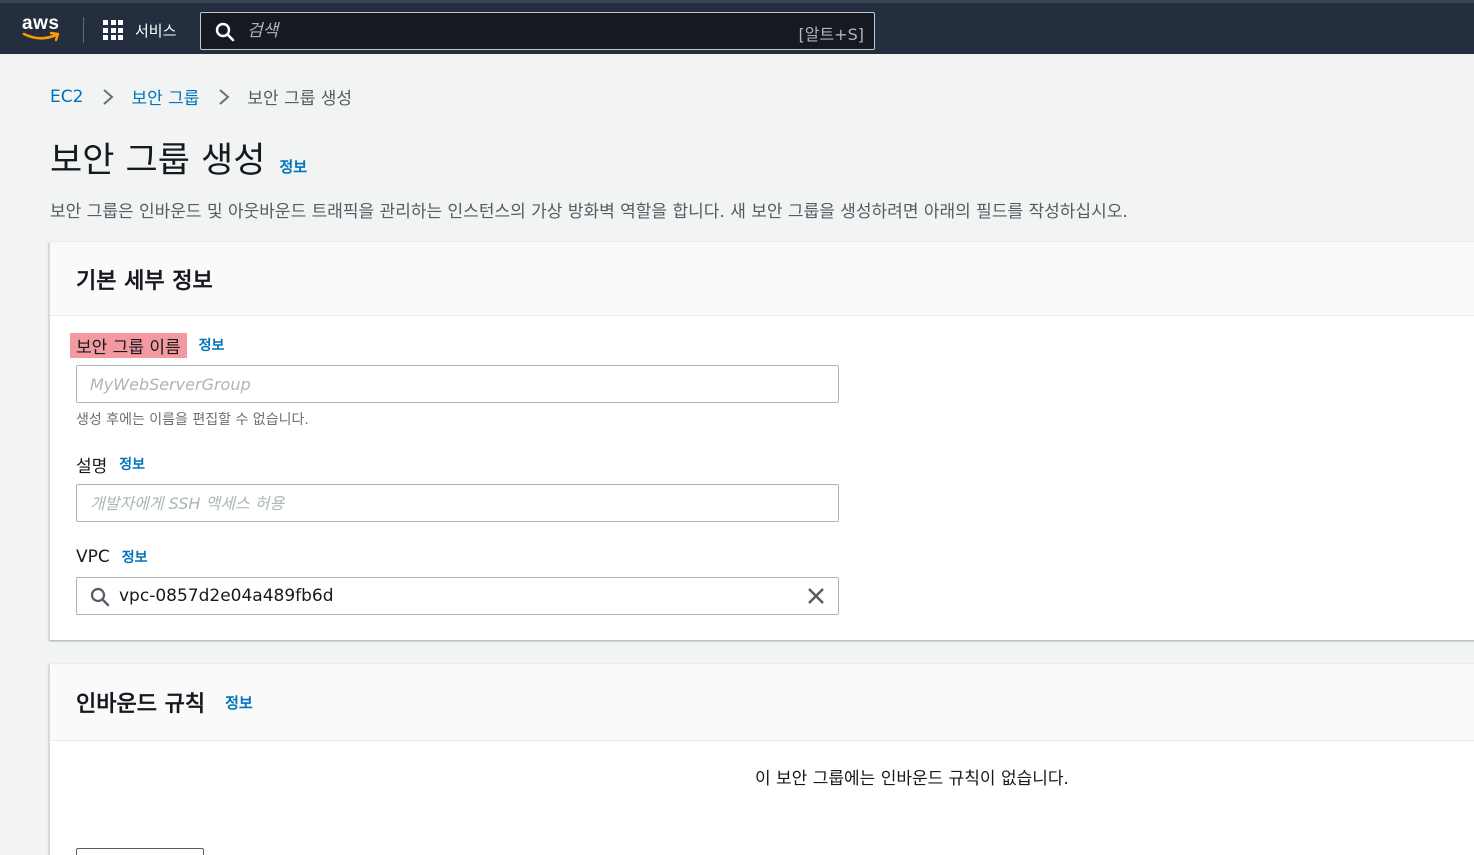 The height and width of the screenshot is (855, 1474). Describe the element at coordinates (457, 503) in the screenshot. I see `description-input` at that location.